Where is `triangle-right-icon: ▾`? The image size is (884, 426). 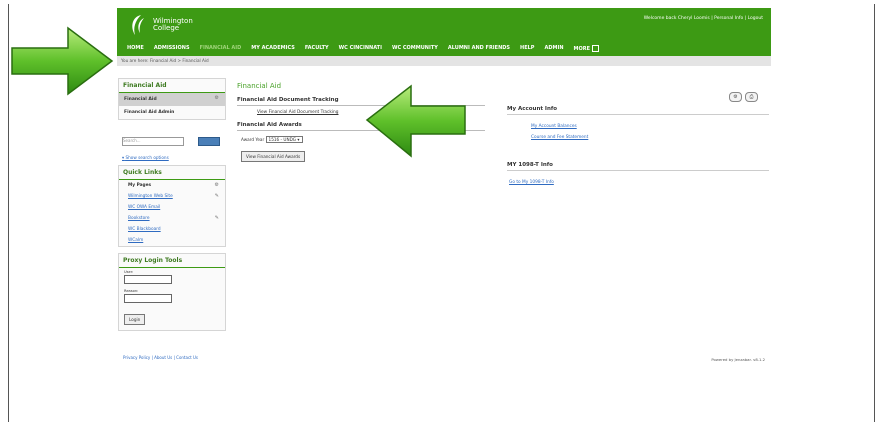 triangle-right-icon: ▾ is located at coordinates (123, 157).